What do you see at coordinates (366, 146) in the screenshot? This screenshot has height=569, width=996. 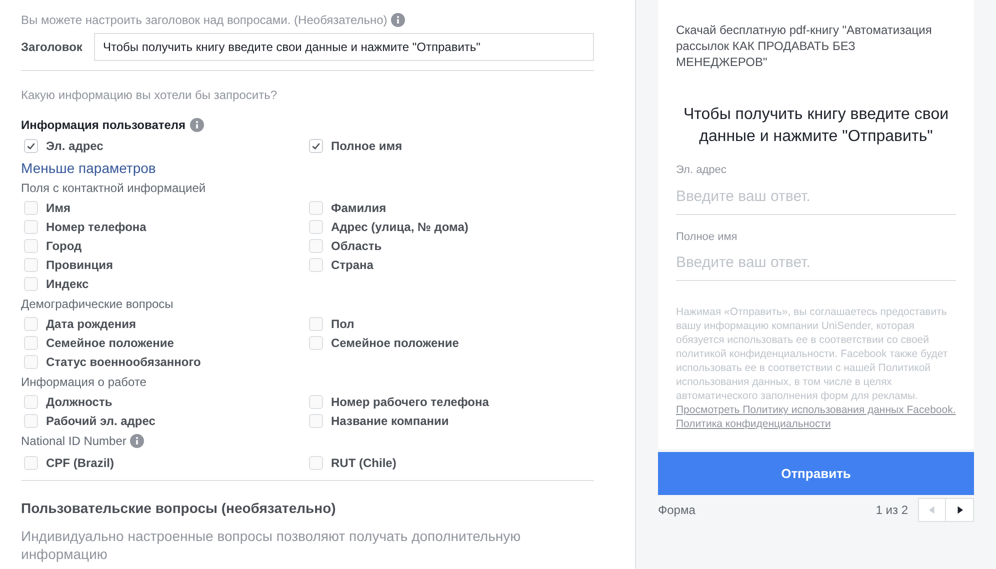 I see `checkbox-label: Полное имя` at bounding box center [366, 146].